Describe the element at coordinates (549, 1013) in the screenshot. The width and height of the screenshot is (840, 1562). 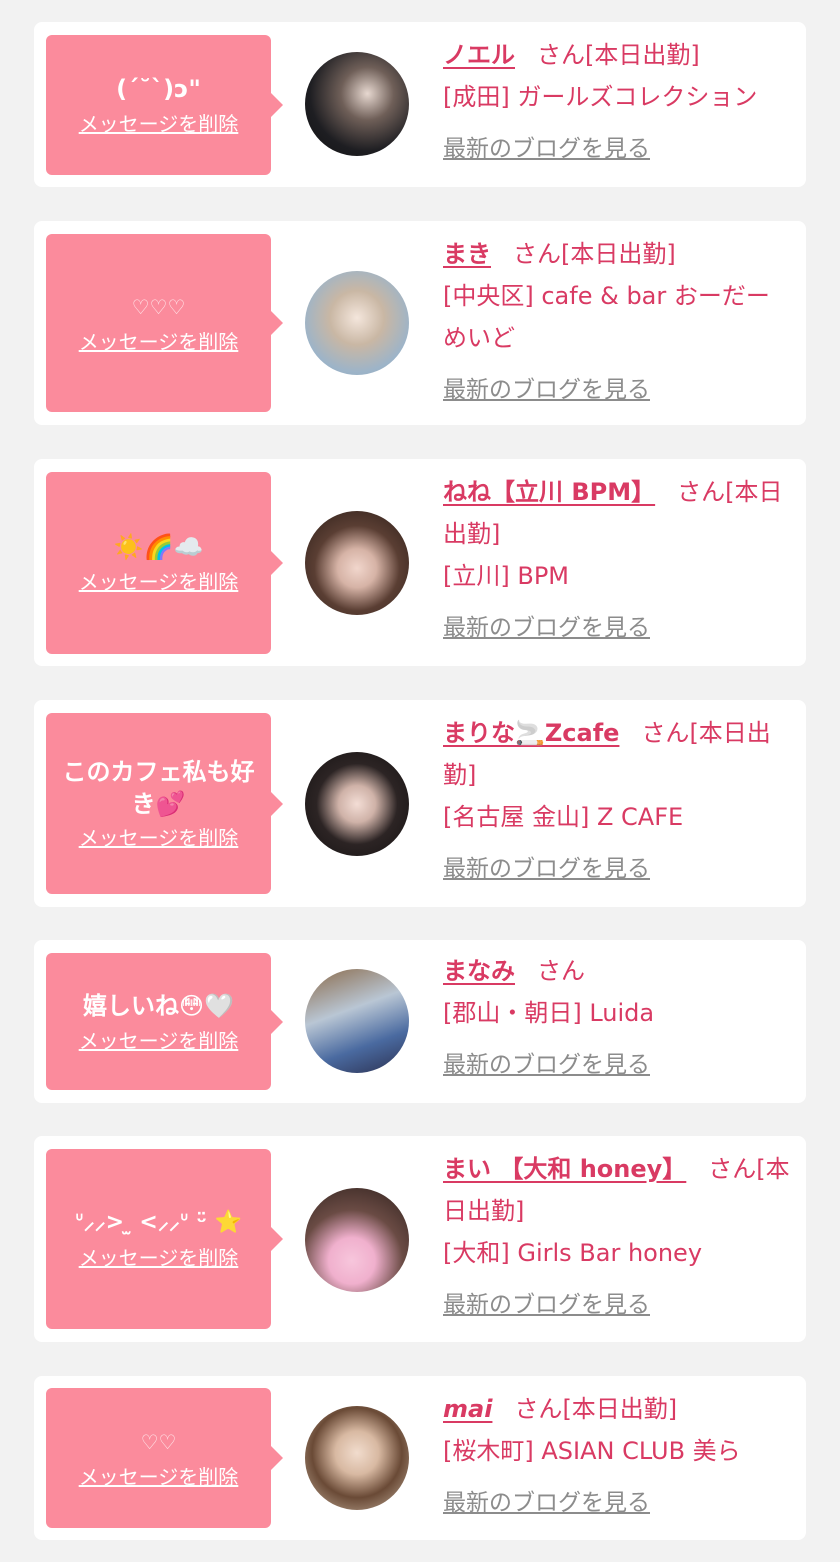
I see `shop-label: [郡山・朝日] Luida` at that location.